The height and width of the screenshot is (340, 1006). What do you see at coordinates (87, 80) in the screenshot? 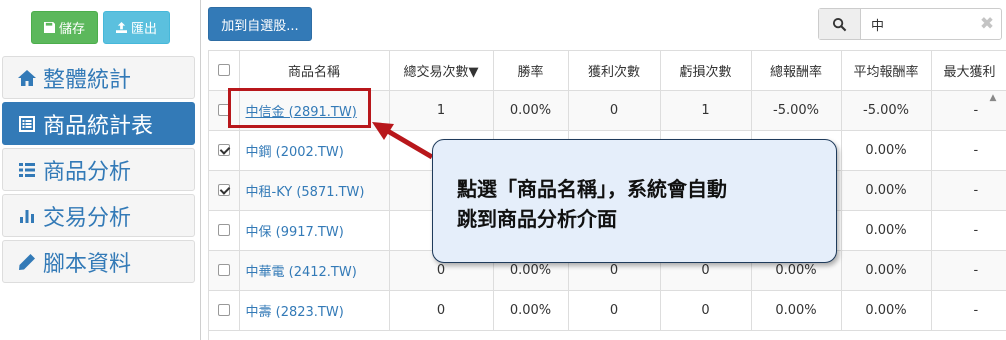
I see `sidebar-item-label: 整體統計` at bounding box center [87, 80].